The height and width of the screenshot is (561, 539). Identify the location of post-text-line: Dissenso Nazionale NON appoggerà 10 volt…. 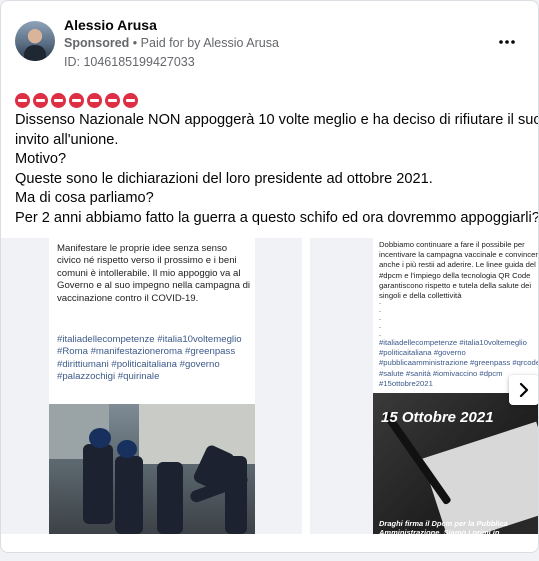
(277, 120).